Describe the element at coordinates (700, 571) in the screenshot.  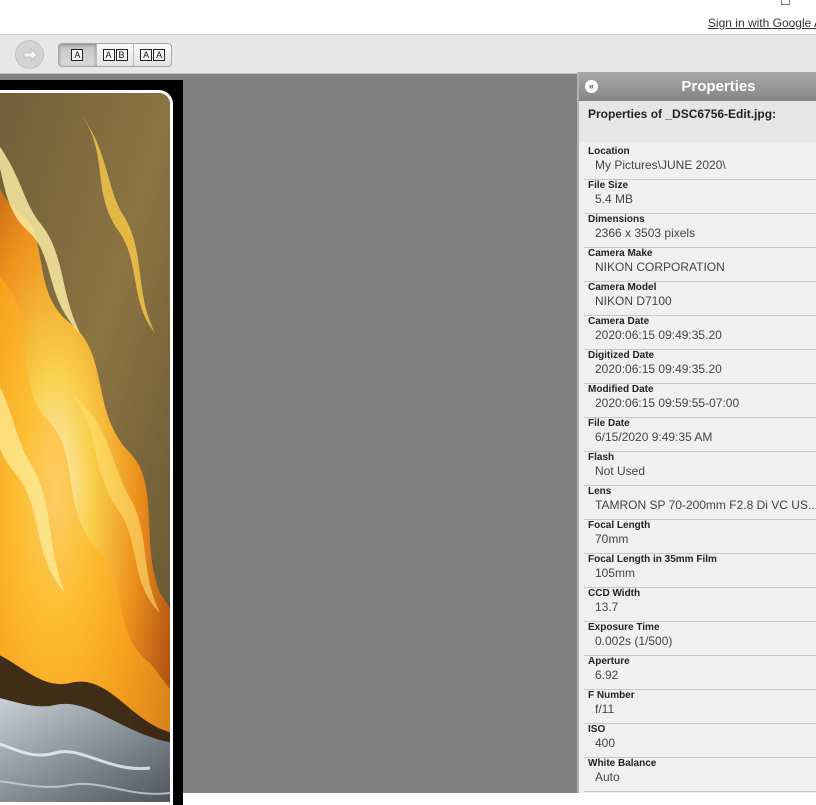
I see `property-row: Focal Length in 35mm Film 105mm` at that location.